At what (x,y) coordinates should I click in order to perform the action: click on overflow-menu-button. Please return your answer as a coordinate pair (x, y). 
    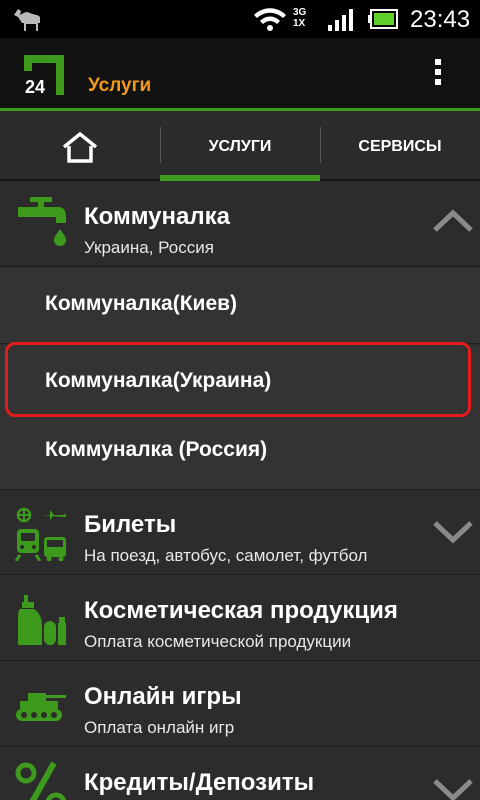
    Looking at the image, I should click on (438, 76).